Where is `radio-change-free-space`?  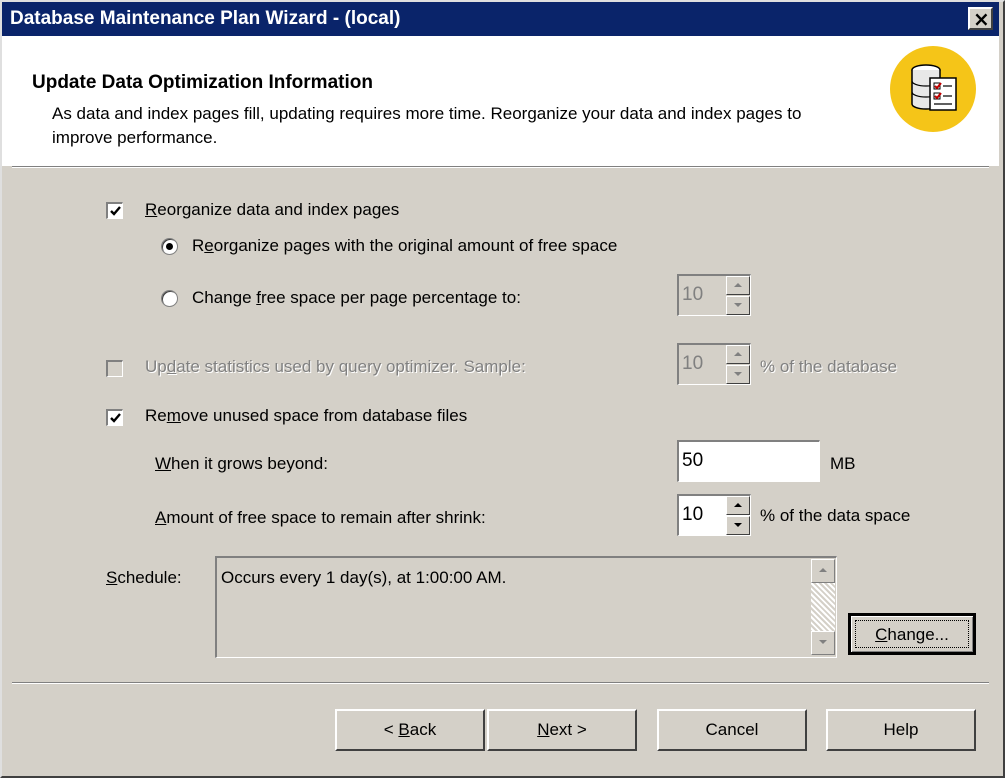 radio-change-free-space is located at coordinates (169, 298).